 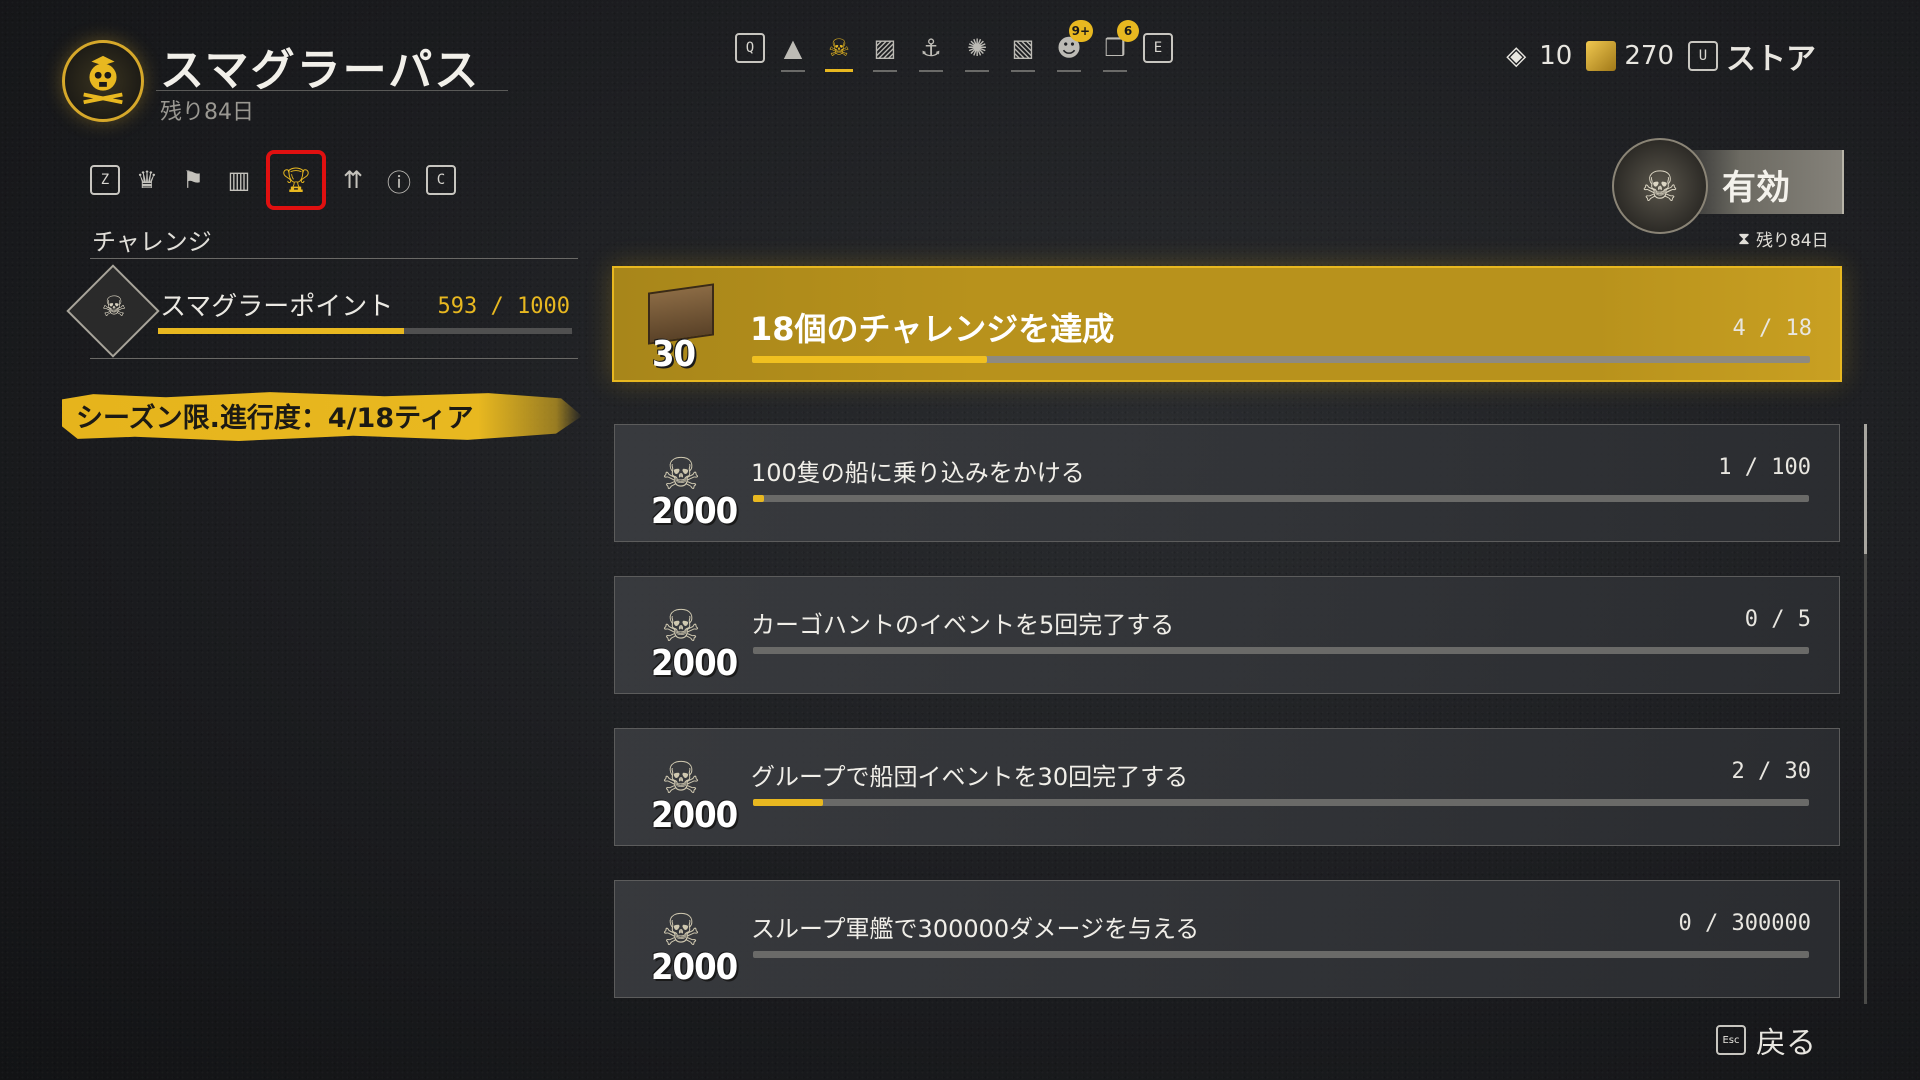 I want to click on store-button: U ストア, so click(x=1752, y=56).